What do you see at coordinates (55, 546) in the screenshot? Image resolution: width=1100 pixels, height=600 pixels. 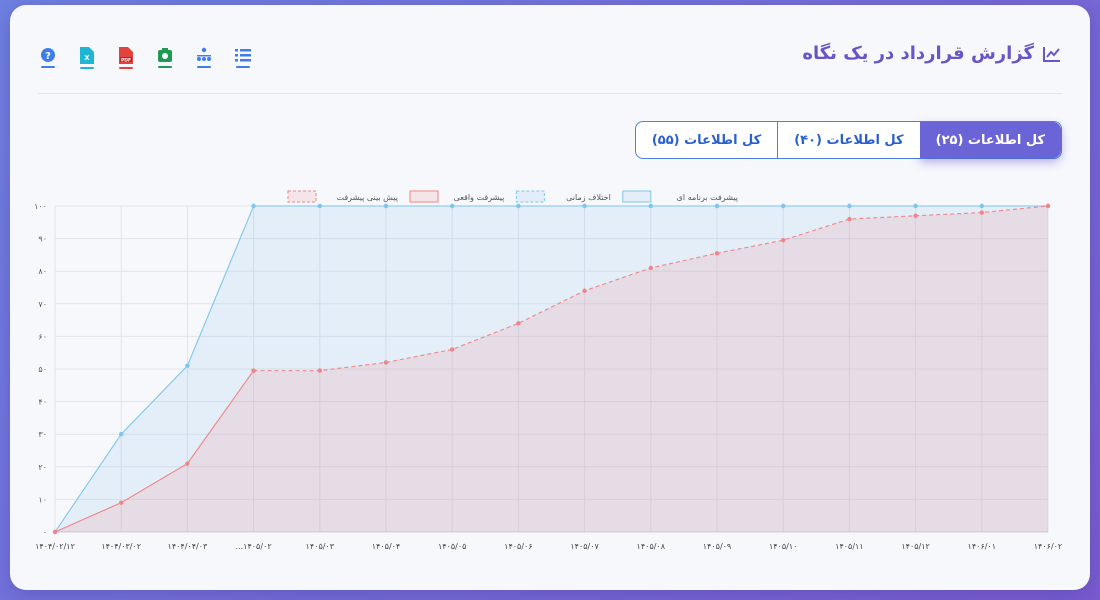 I see `x-tick-label: ۱۴۰۴/۰۲/۱۲` at bounding box center [55, 546].